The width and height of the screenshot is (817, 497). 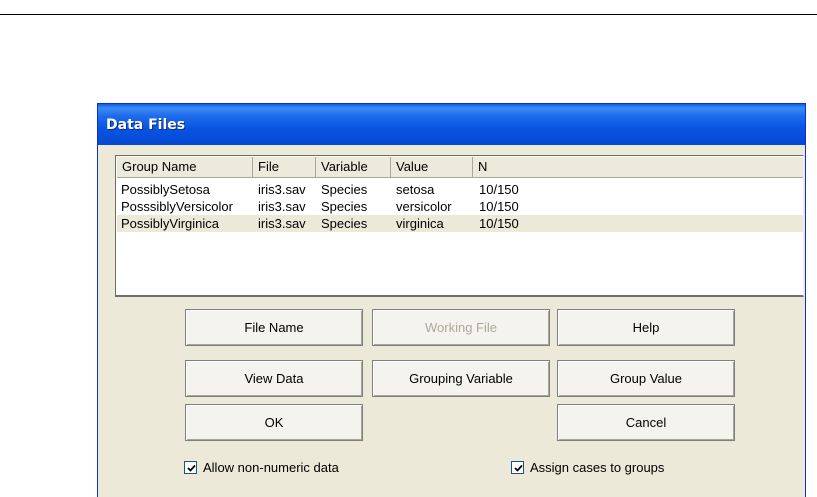 What do you see at coordinates (461, 378) in the screenshot?
I see `grouping-variable-button: Grouping Variable` at bounding box center [461, 378].